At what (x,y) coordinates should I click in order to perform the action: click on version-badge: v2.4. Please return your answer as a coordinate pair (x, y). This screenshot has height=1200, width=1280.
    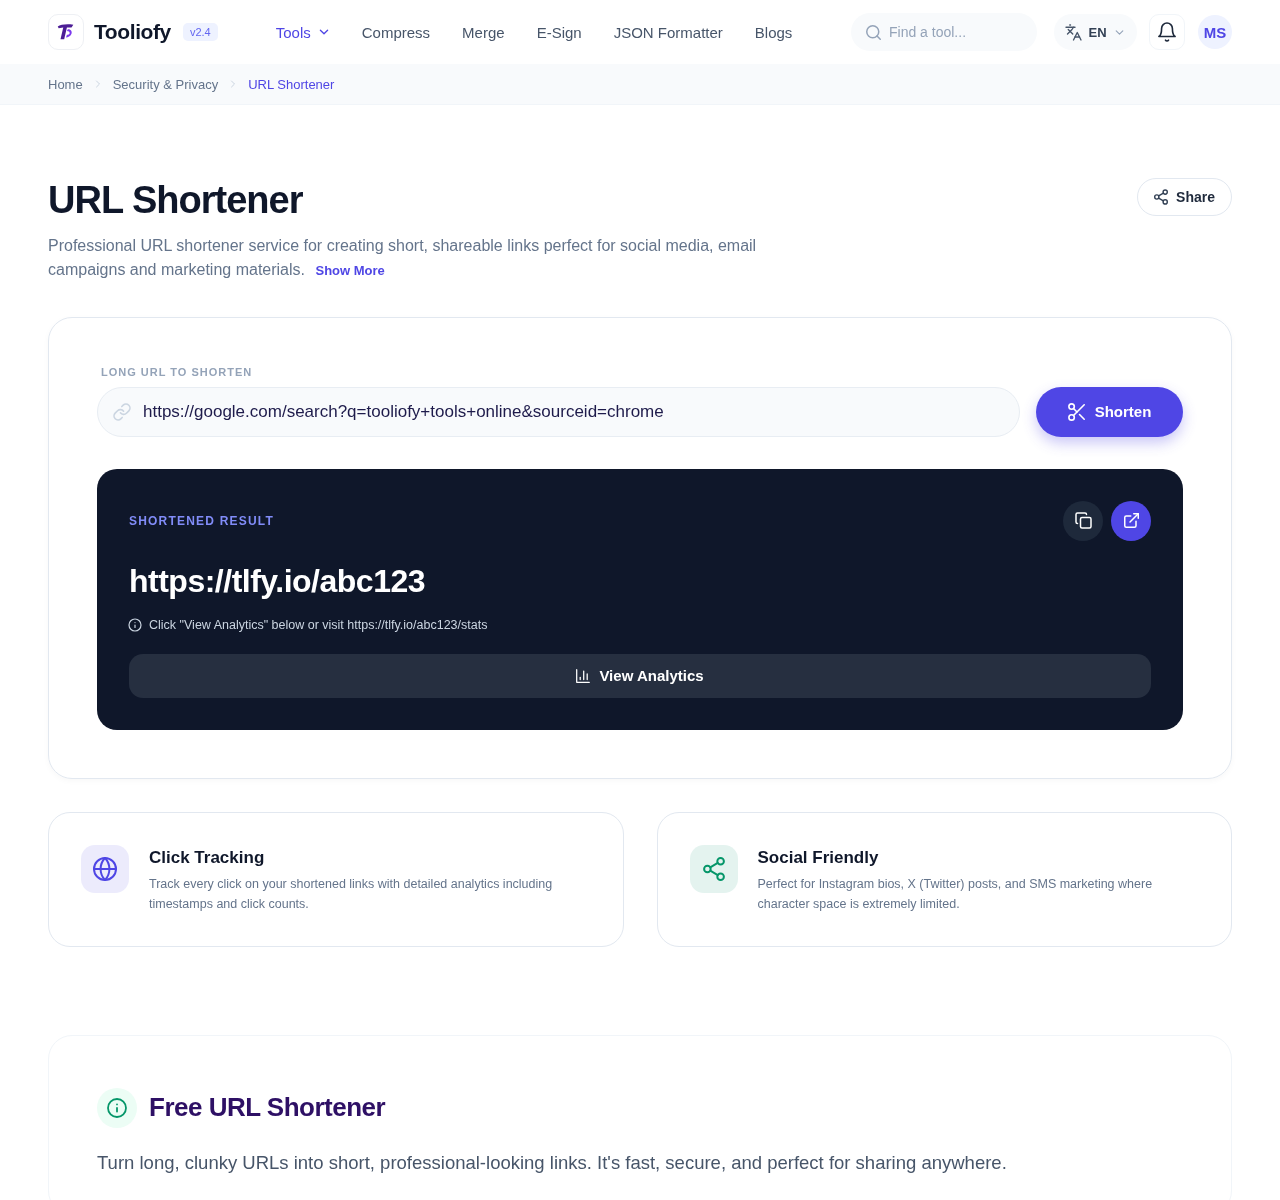
    Looking at the image, I should click on (200, 32).